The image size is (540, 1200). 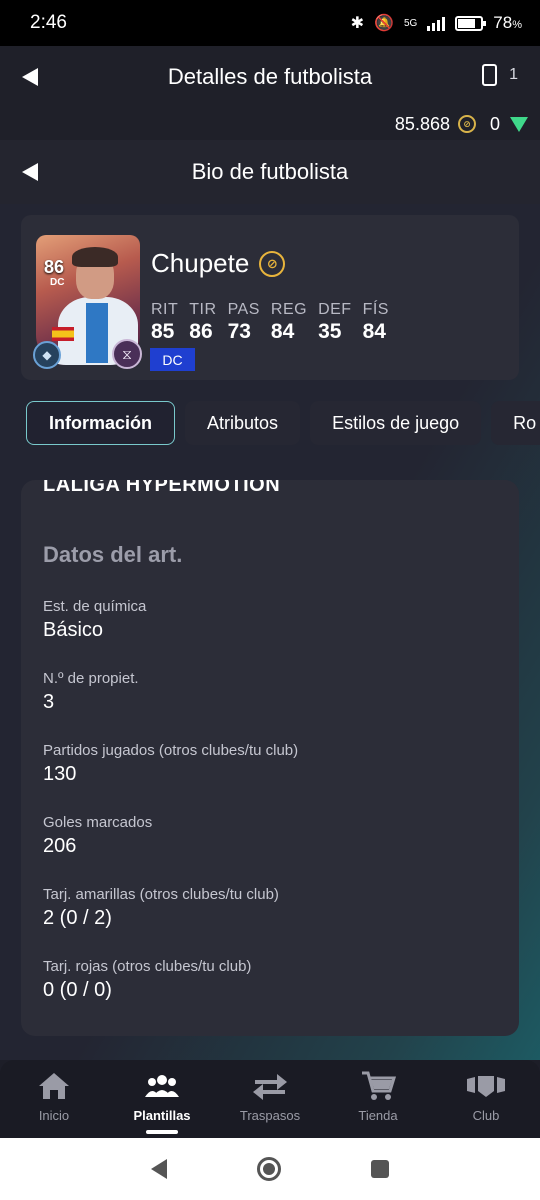 I want to click on signal-icon, so click(x=436, y=23).